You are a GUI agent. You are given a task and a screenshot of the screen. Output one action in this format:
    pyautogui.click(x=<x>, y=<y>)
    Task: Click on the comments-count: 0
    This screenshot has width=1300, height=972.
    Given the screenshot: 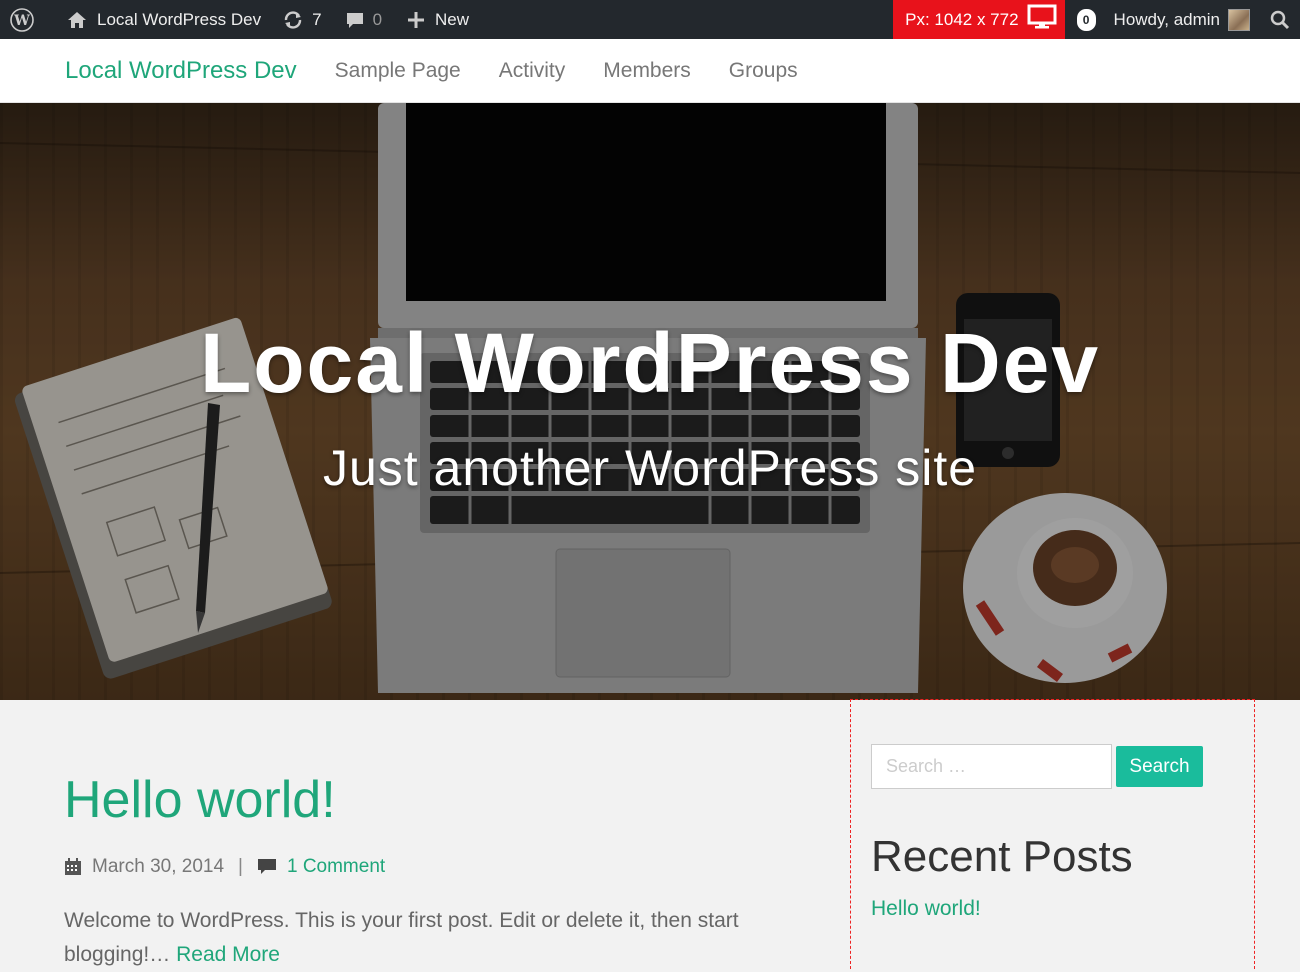 What is the action you would take?
    pyautogui.click(x=377, y=19)
    